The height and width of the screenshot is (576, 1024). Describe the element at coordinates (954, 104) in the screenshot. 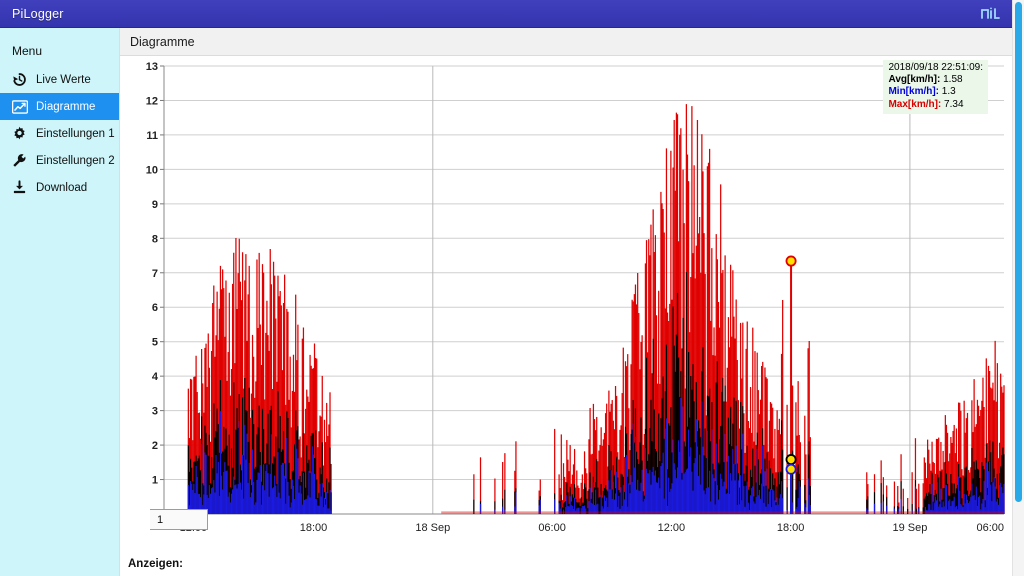

I see `tooltip-max-value: 7.34` at that location.